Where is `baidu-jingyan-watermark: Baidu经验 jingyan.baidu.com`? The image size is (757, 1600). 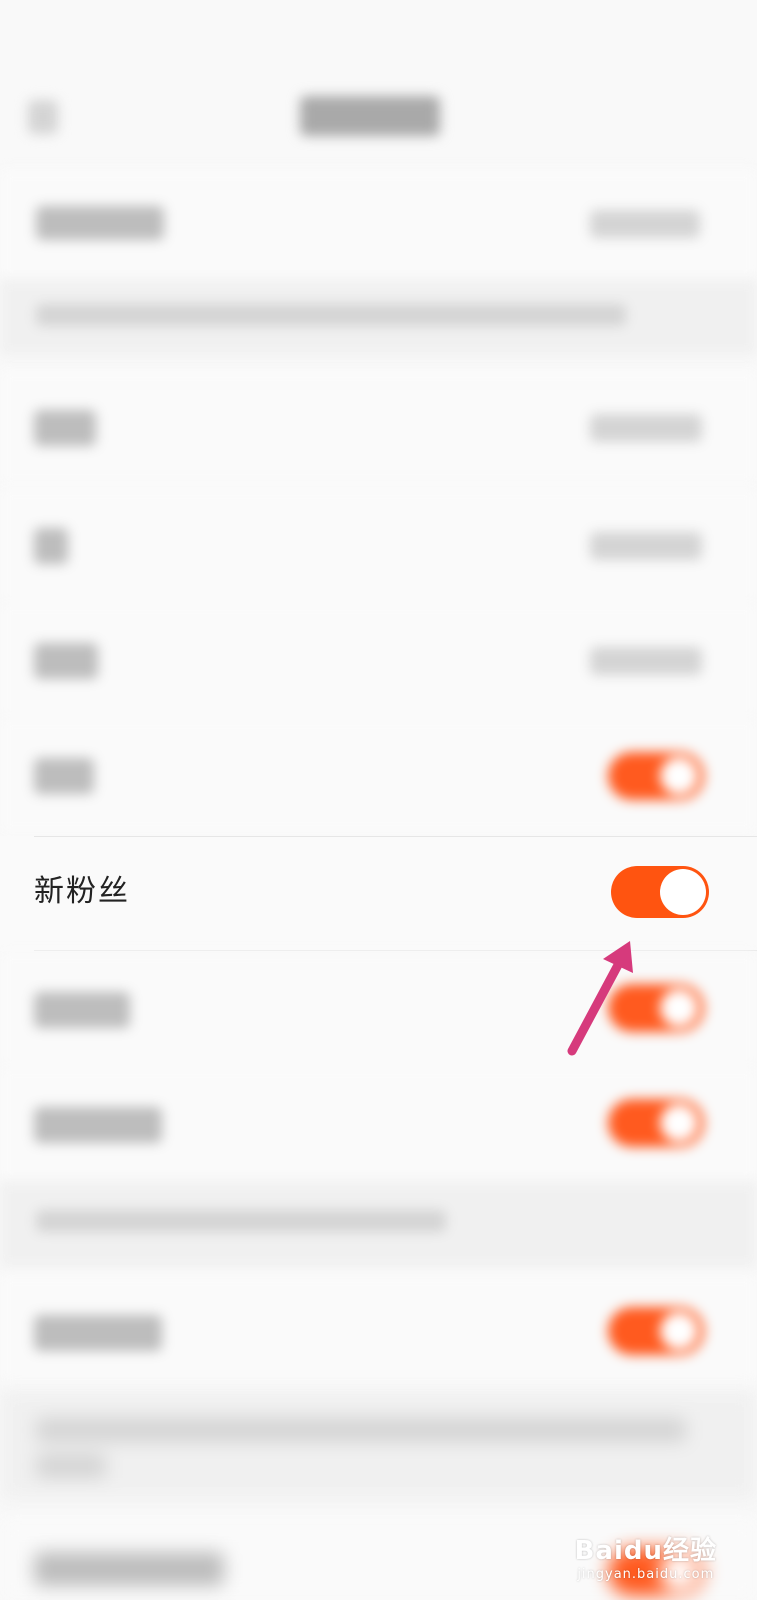 baidu-jingyan-watermark: Baidu经验 jingyan.baidu.com is located at coordinates (646, 1556).